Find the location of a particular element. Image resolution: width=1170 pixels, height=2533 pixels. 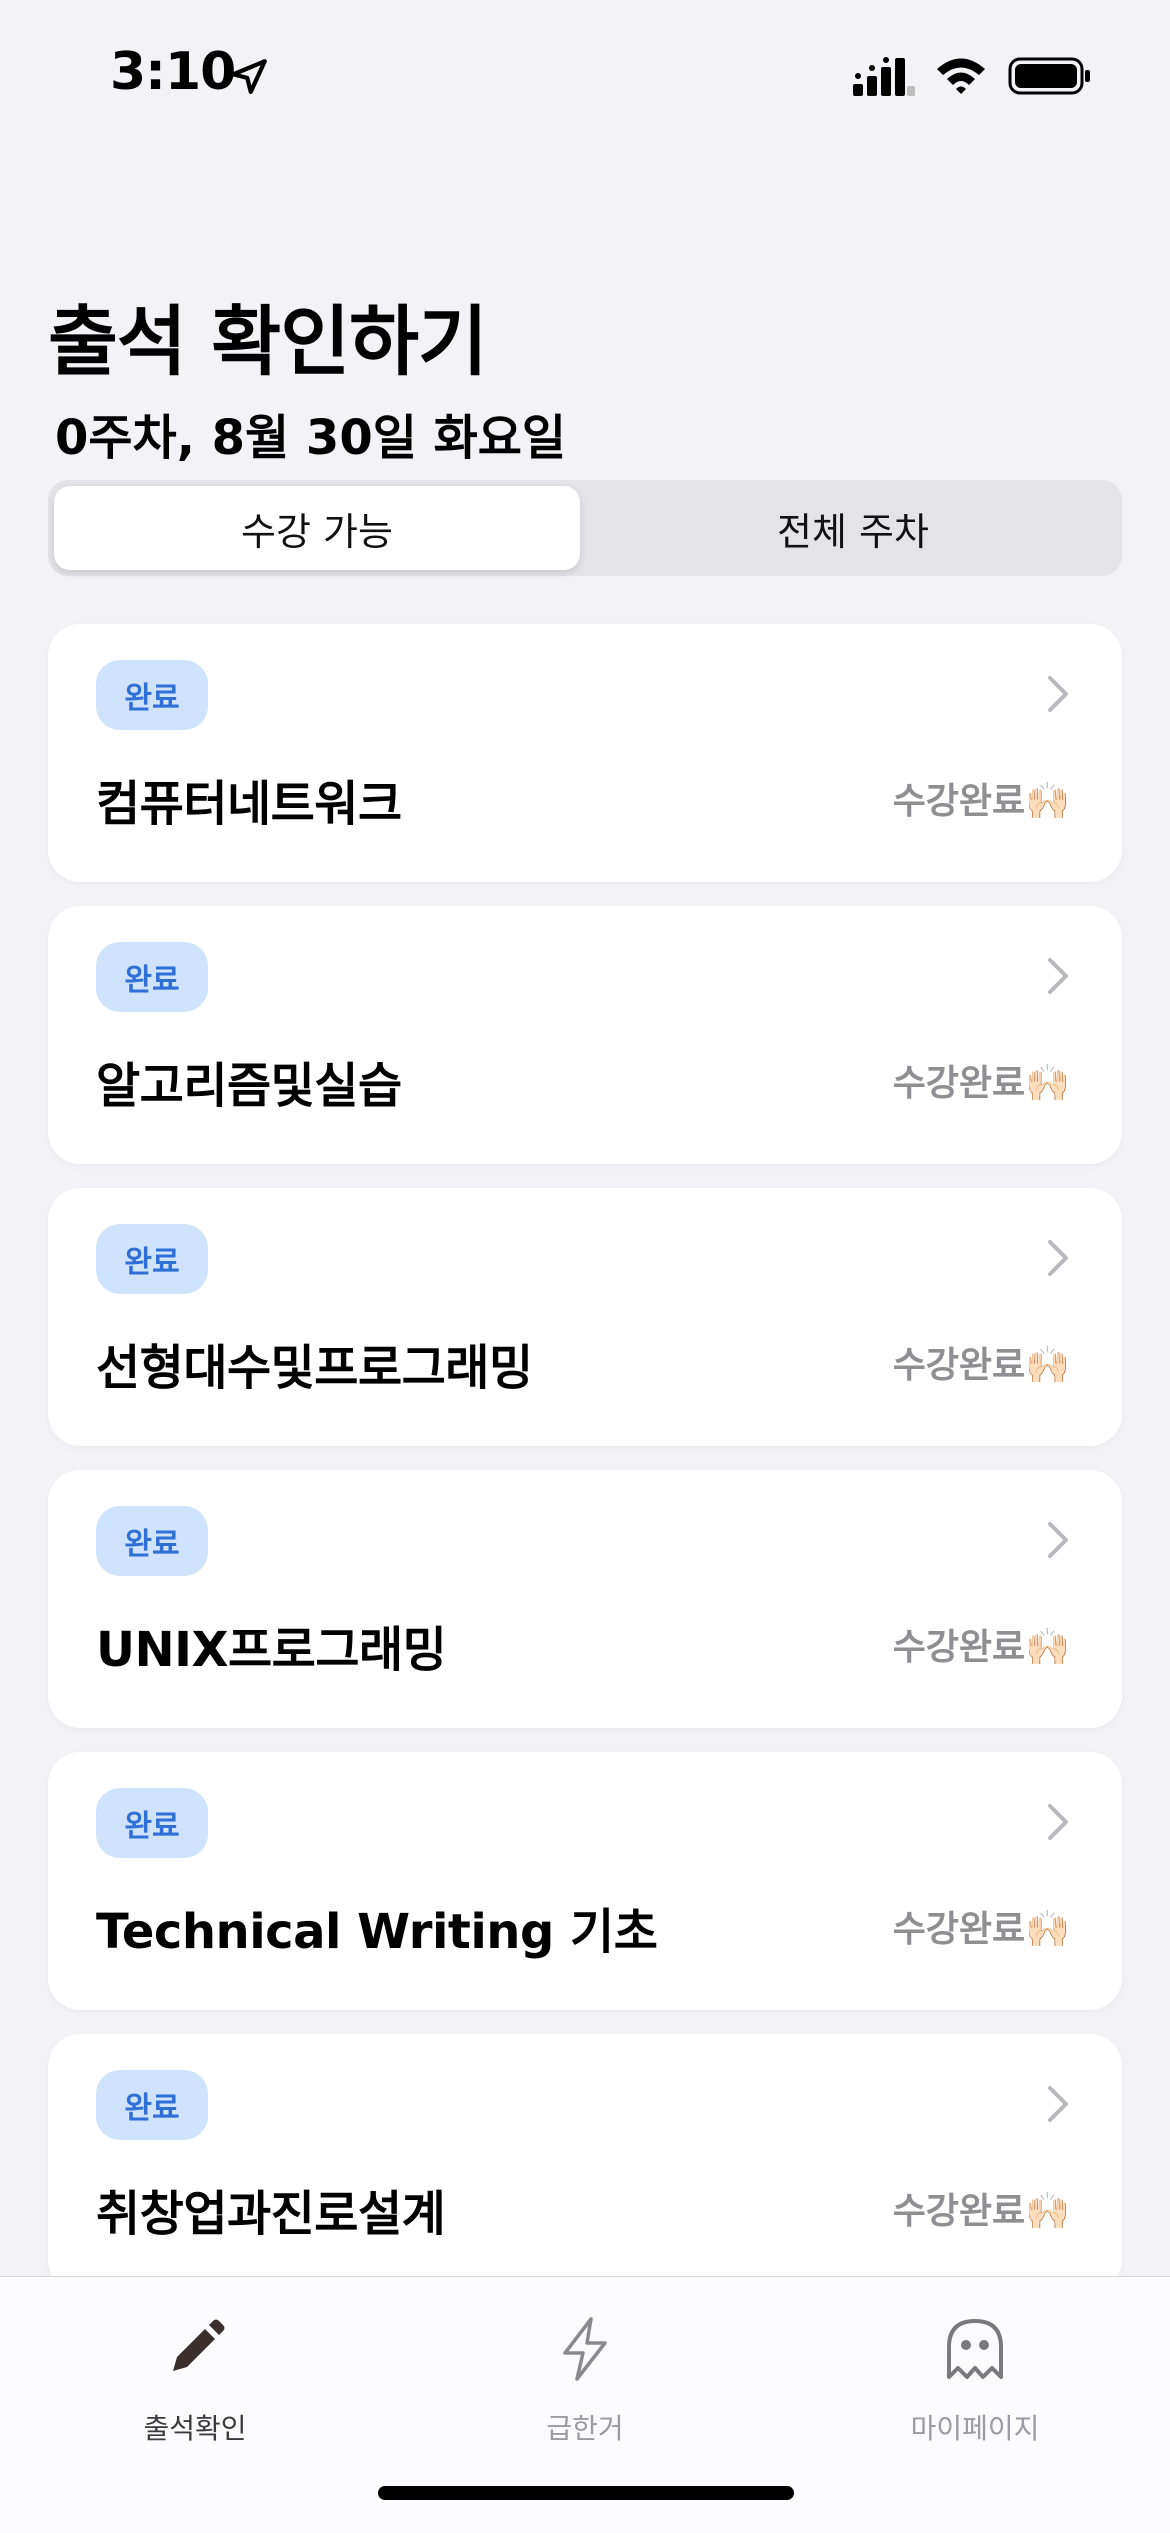

segment-all-weeks: 전체 주차 is located at coordinates (853, 528).